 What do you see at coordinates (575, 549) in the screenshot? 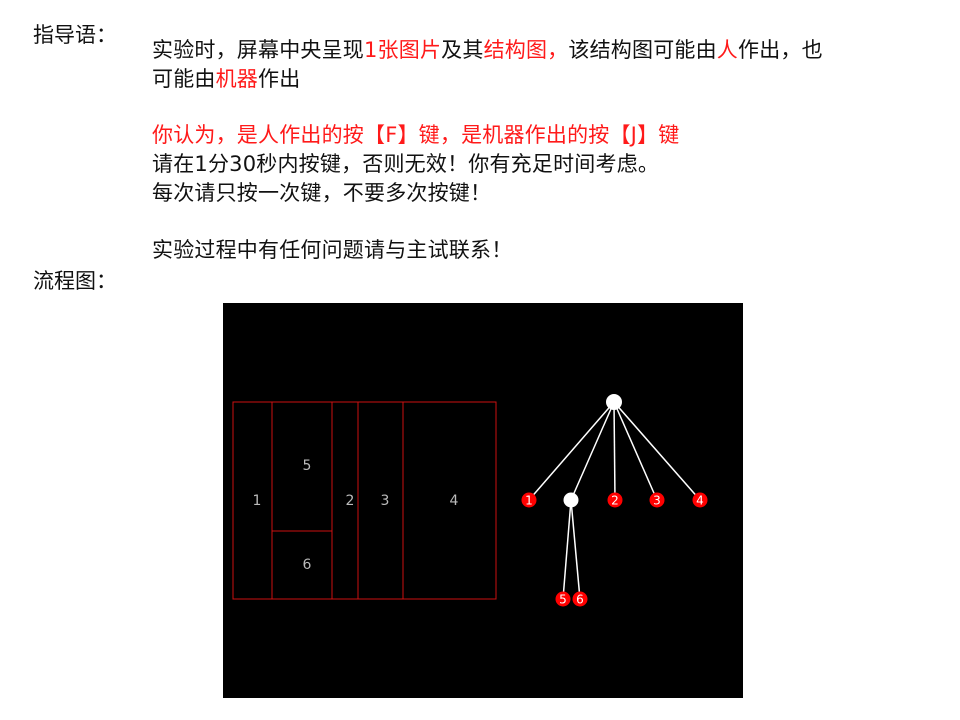
I see `edge-mid-n6` at bounding box center [575, 549].